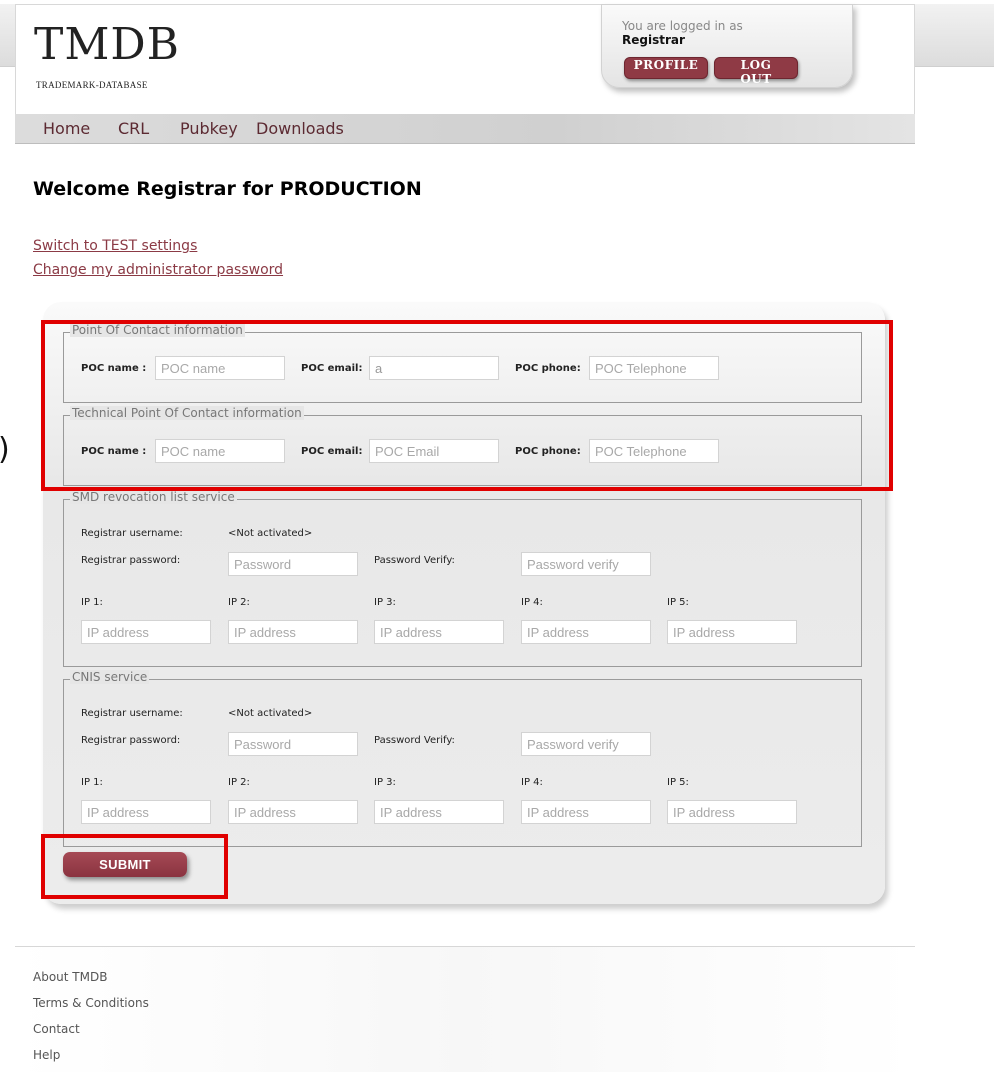 This screenshot has height=1072, width=994. Describe the element at coordinates (132, 533) in the screenshot. I see `smd-username-label: Registrar username:` at that location.